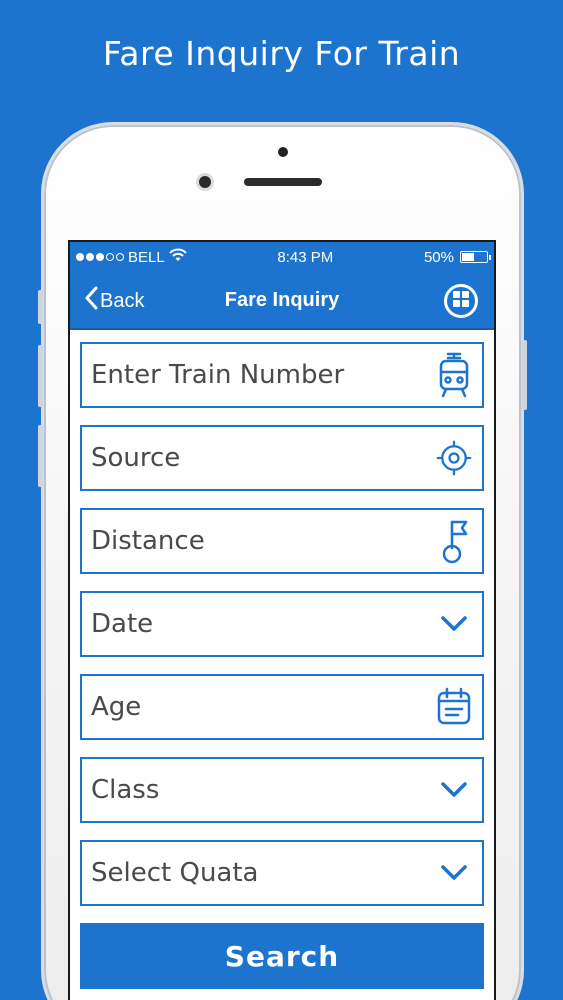 The image size is (563, 1000). I want to click on location-target-icon, so click(454, 458).